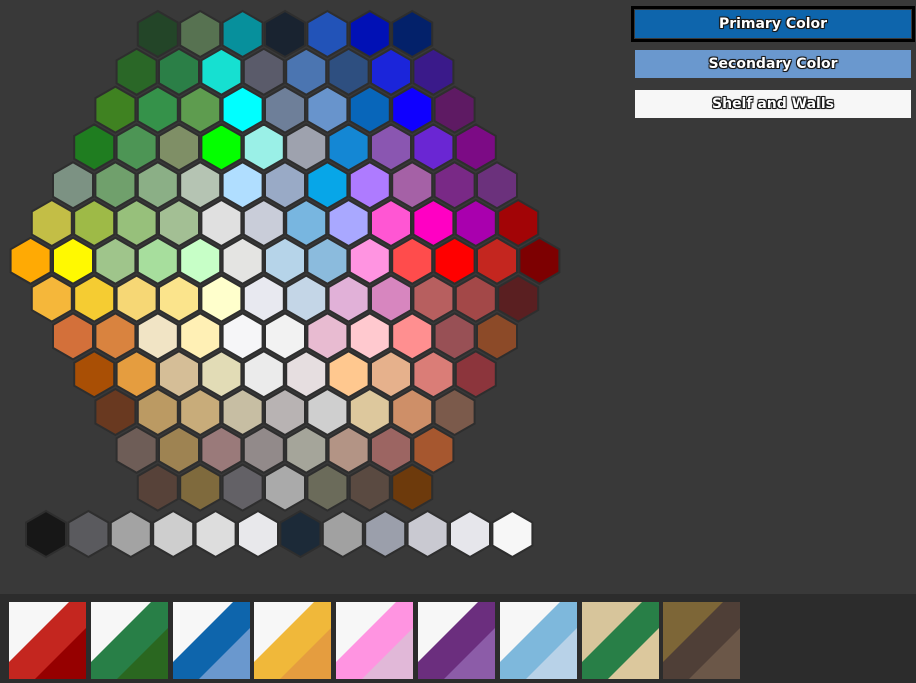 Image resolution: width=916 pixels, height=683 pixels. I want to click on preset-green, so click(129, 640).